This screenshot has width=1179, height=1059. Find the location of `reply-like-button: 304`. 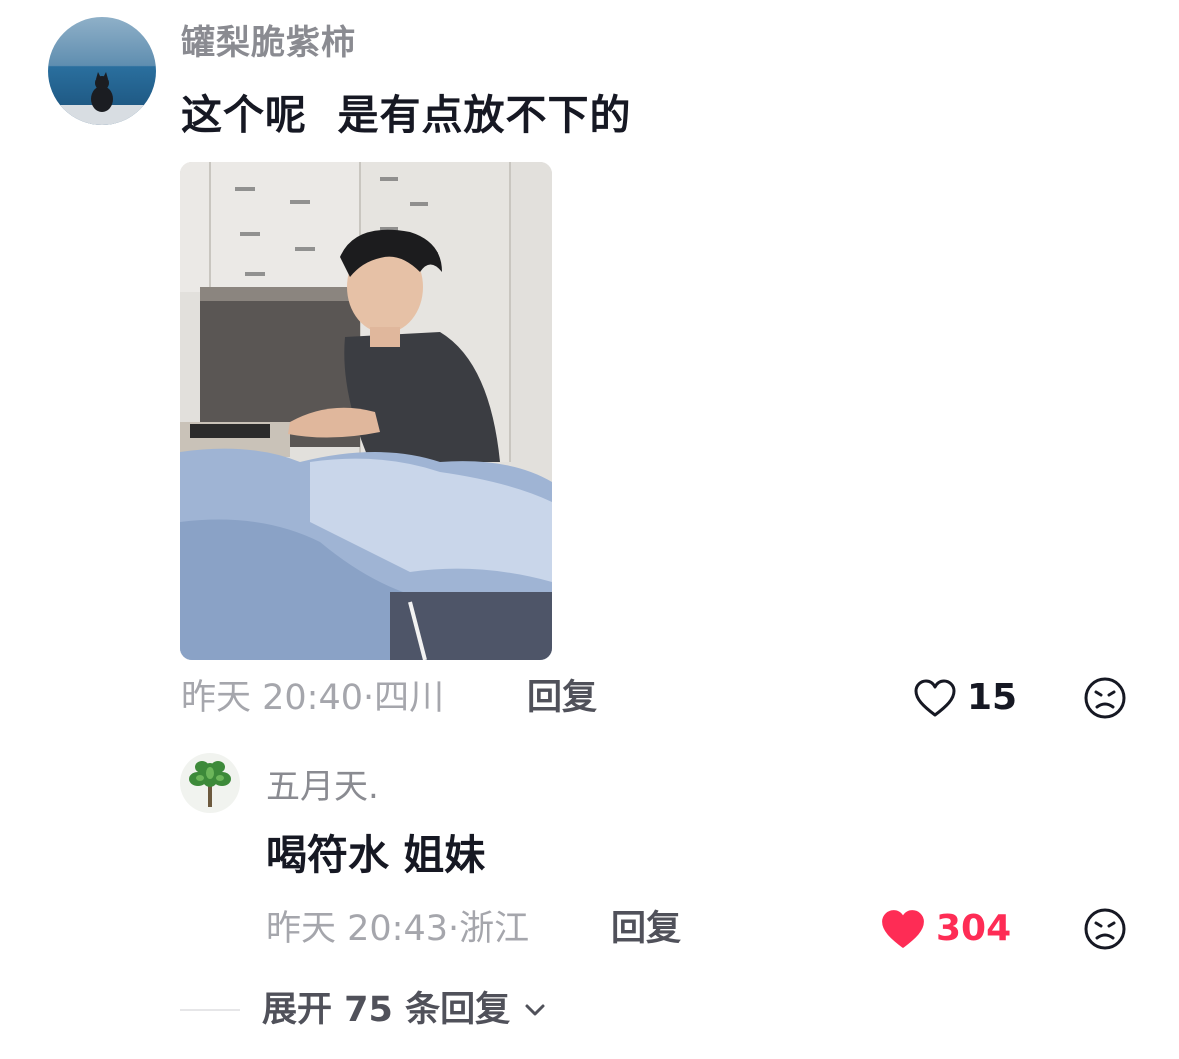

reply-like-button: 304 is located at coordinates (945, 929).